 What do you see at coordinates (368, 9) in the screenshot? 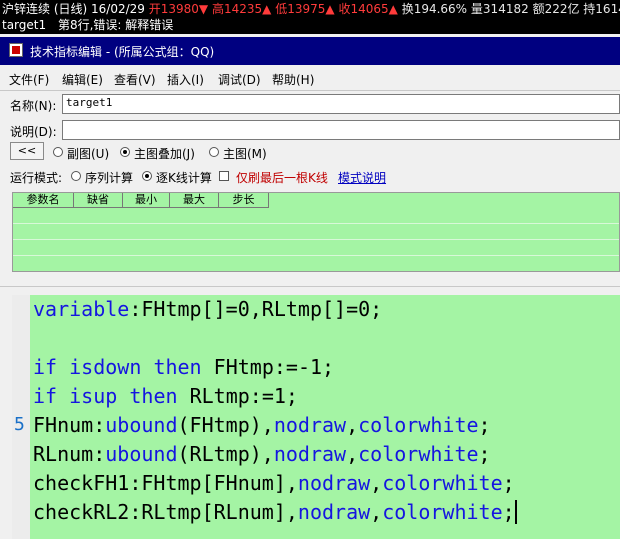
I see `close-price: 收14065▲` at bounding box center [368, 9].